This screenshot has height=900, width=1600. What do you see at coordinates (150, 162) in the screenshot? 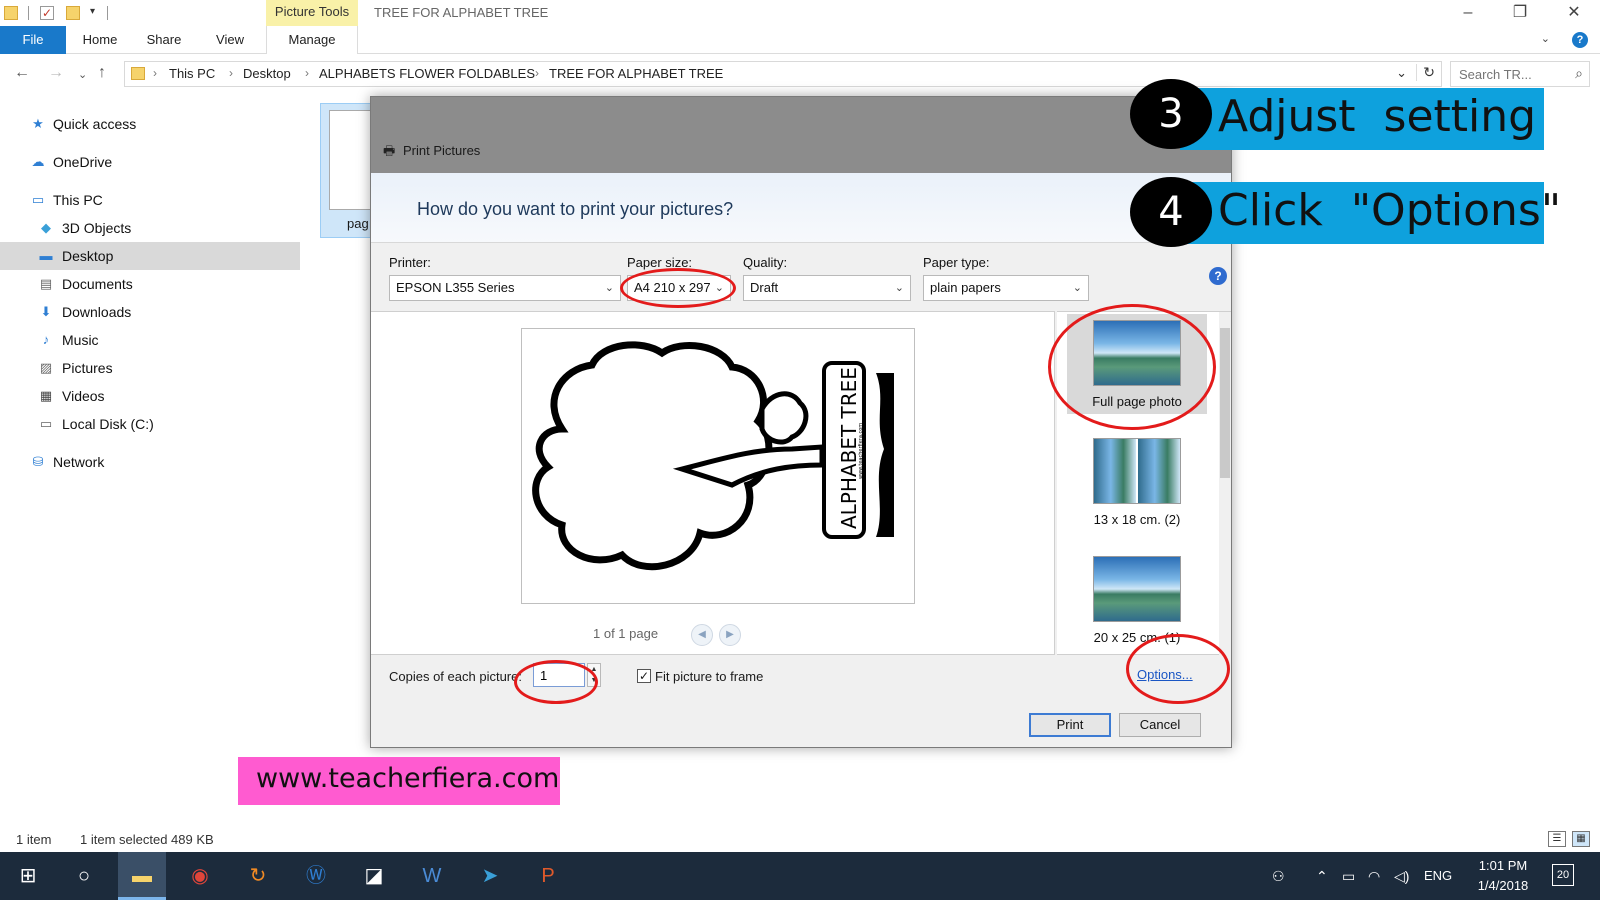
I see `sidebar-item-onedrive: ☁ OneDrive` at bounding box center [150, 162].